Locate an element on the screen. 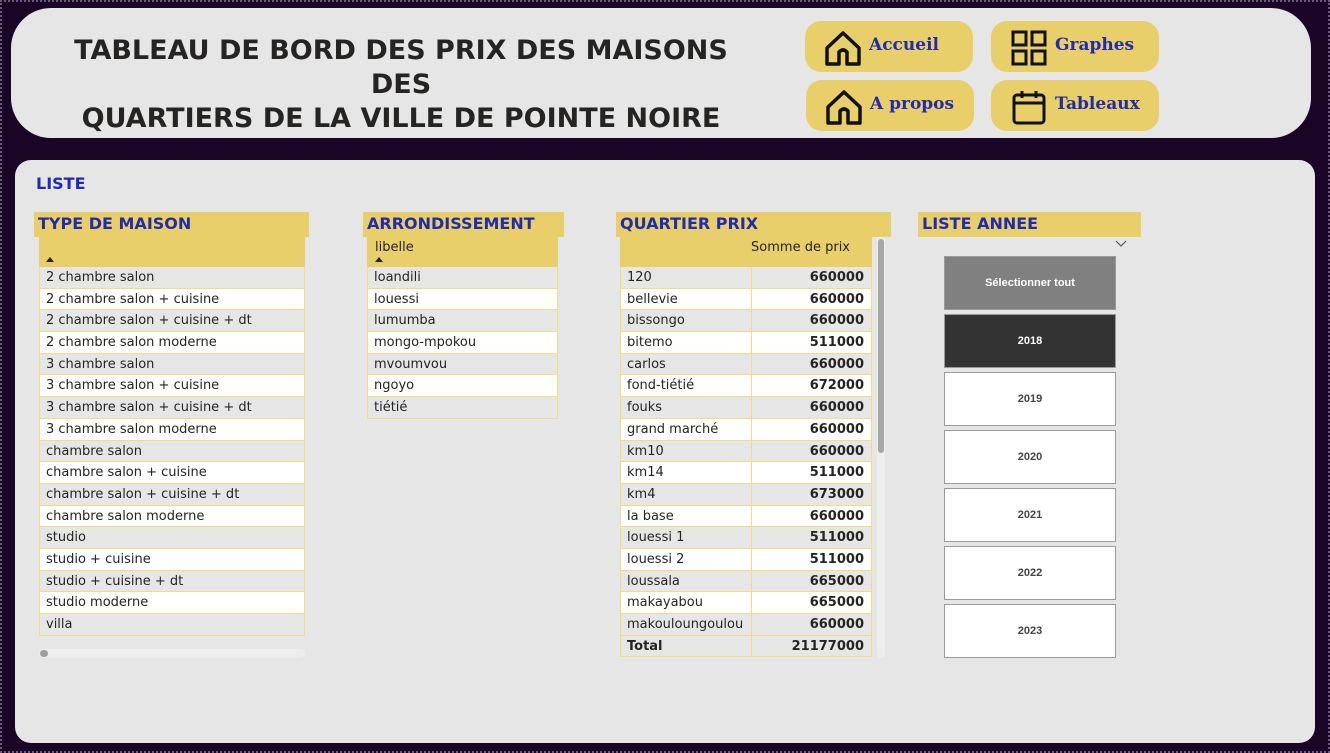 Image resolution: width=1330 pixels, height=753 pixels. nav-label: Tableaux is located at coordinates (1097, 104).